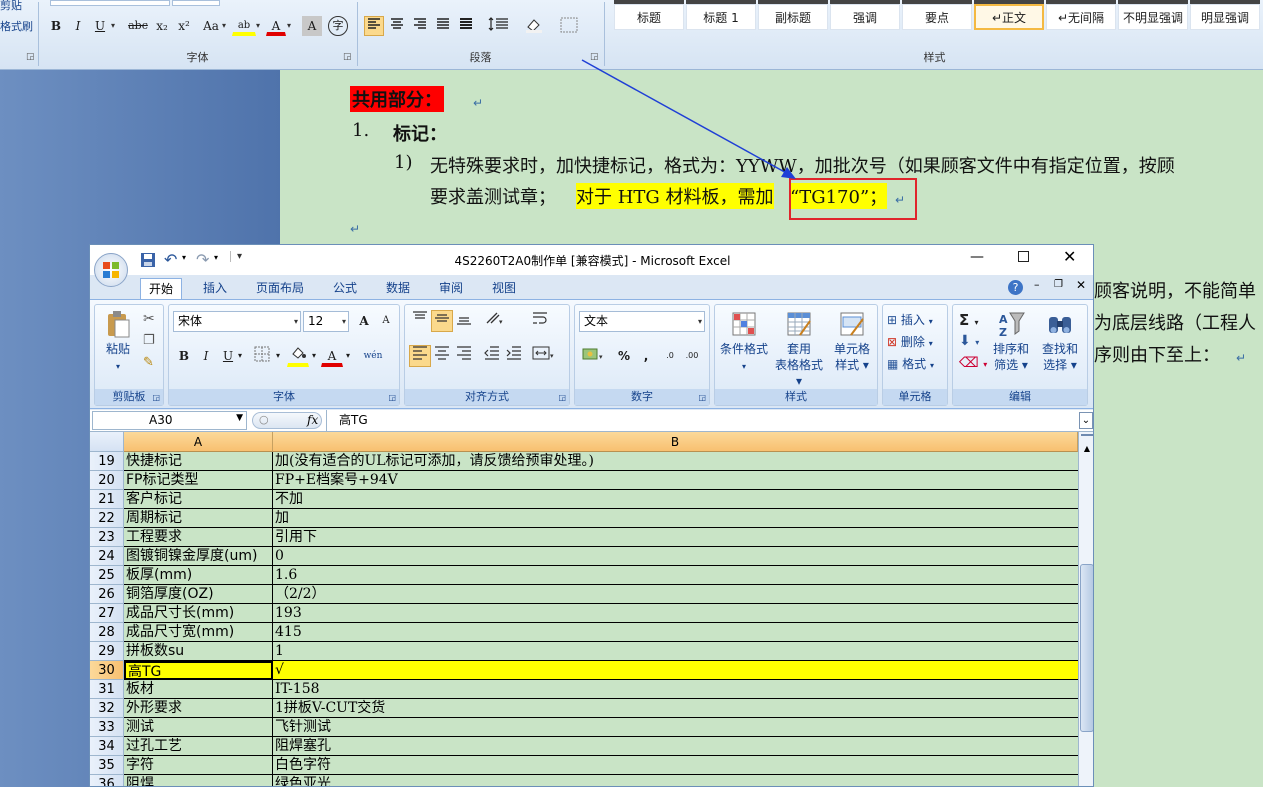 The image size is (1263, 787). Describe the element at coordinates (1086, 648) in the screenshot. I see `scroll-thumb` at that location.